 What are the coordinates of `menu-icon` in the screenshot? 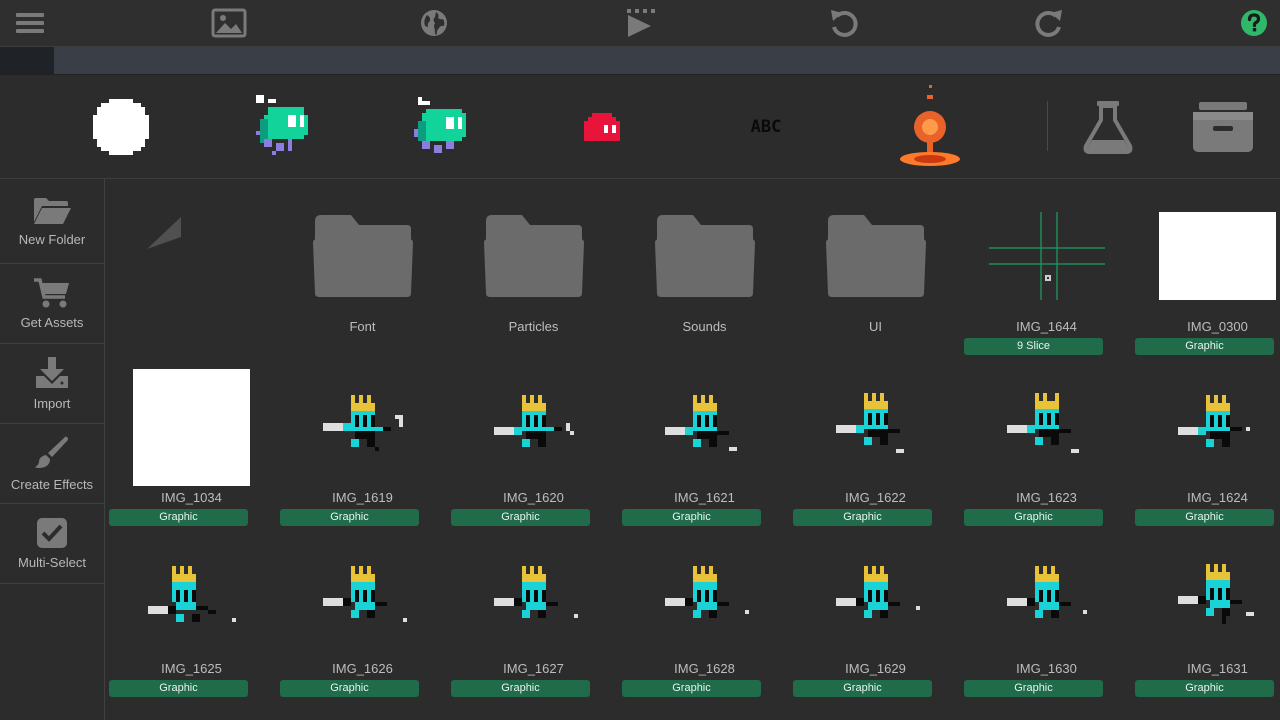 It's located at (30, 23).